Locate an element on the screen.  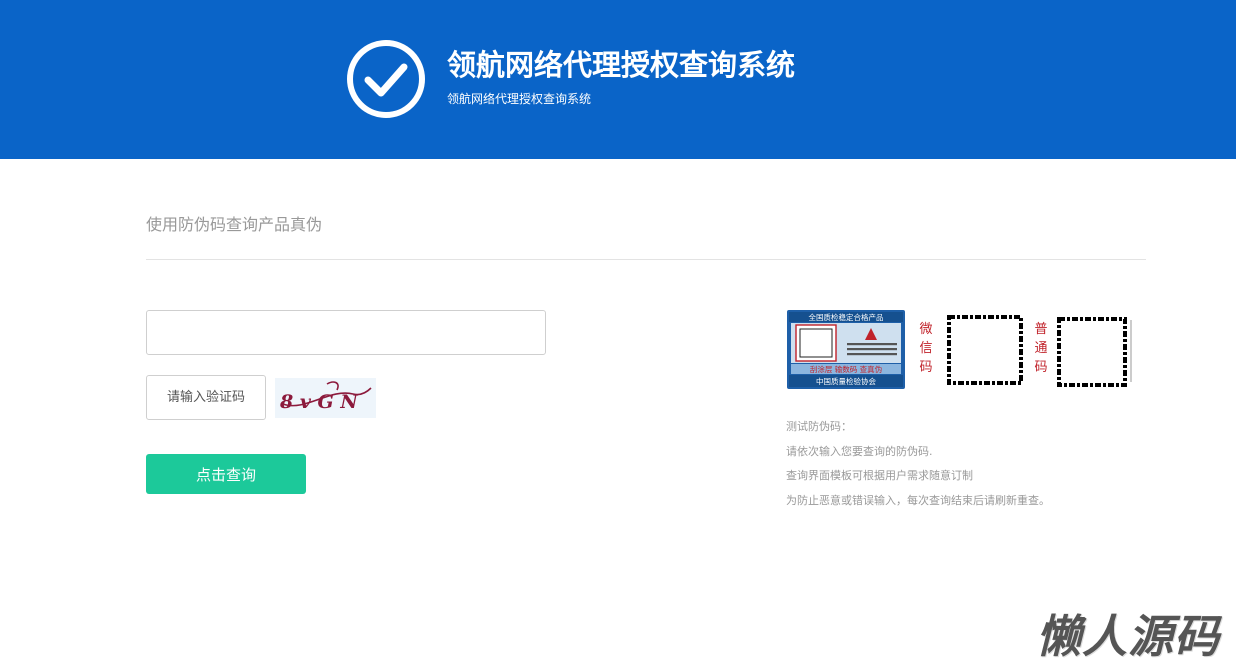
label-footer-text: 中国质量检验协会 is located at coordinates (846, 381).